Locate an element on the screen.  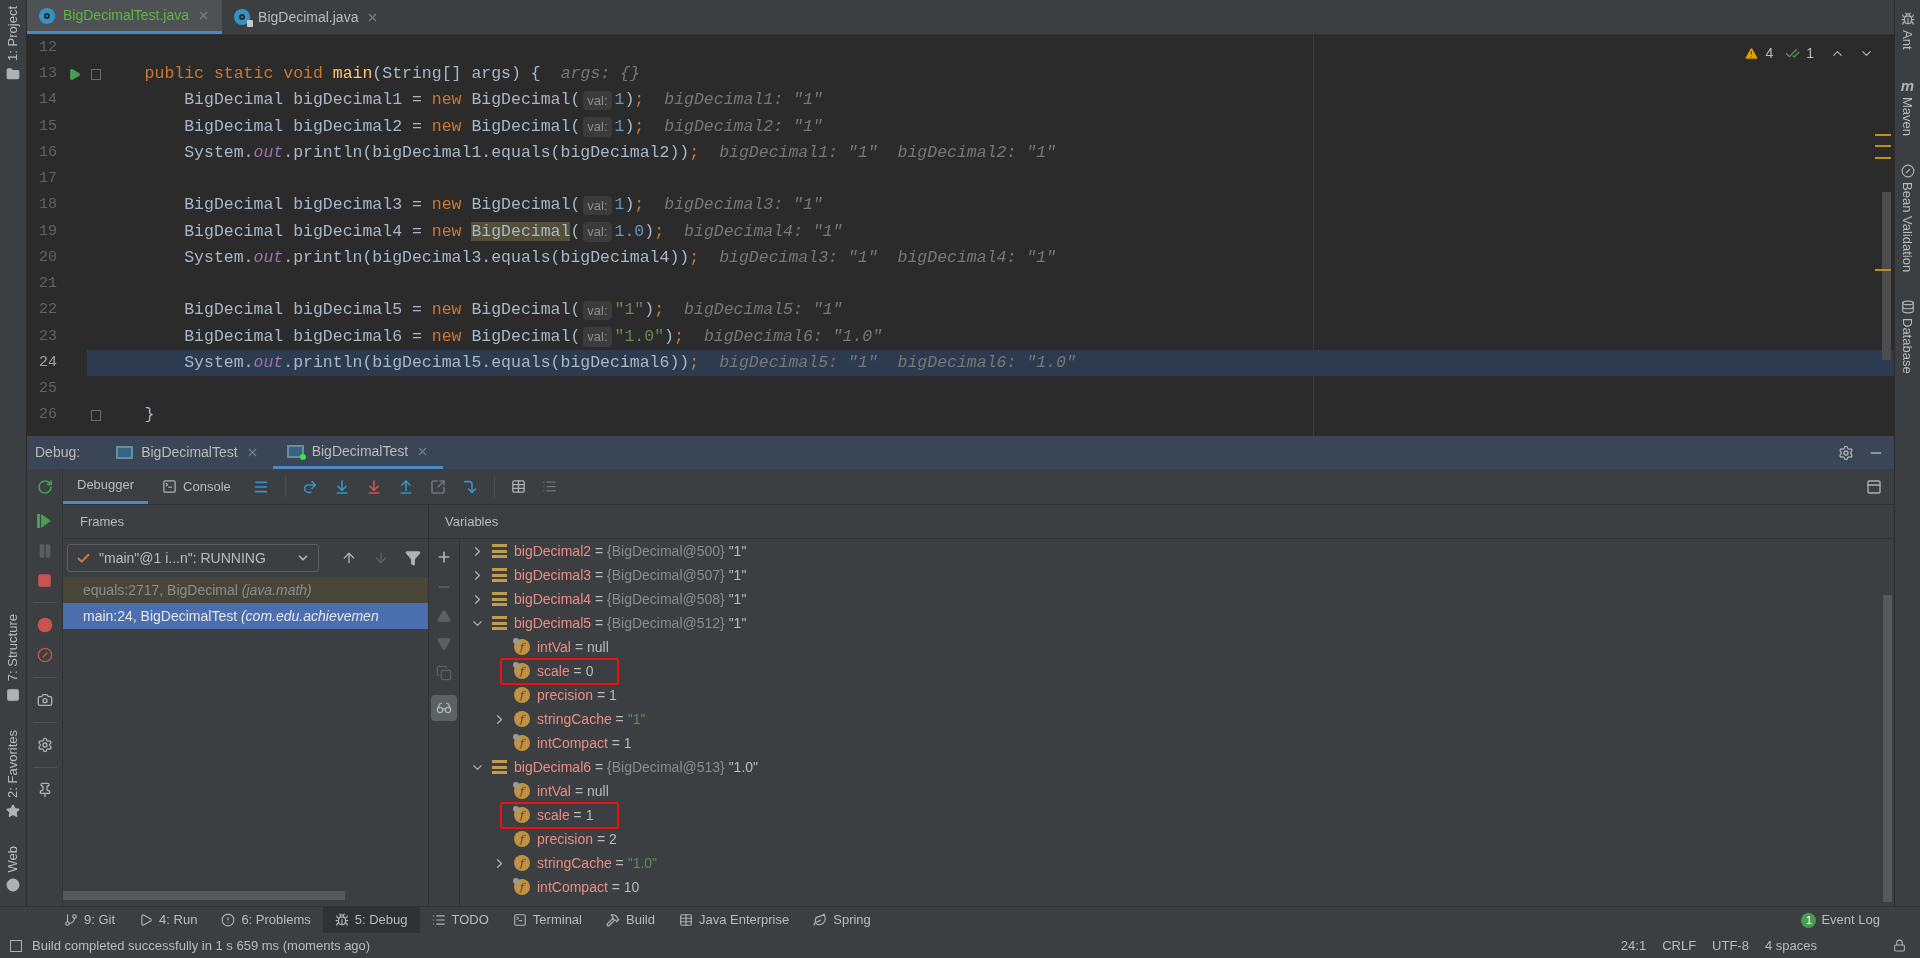
tool-window-button: 4: Run is located at coordinates (168, 920).